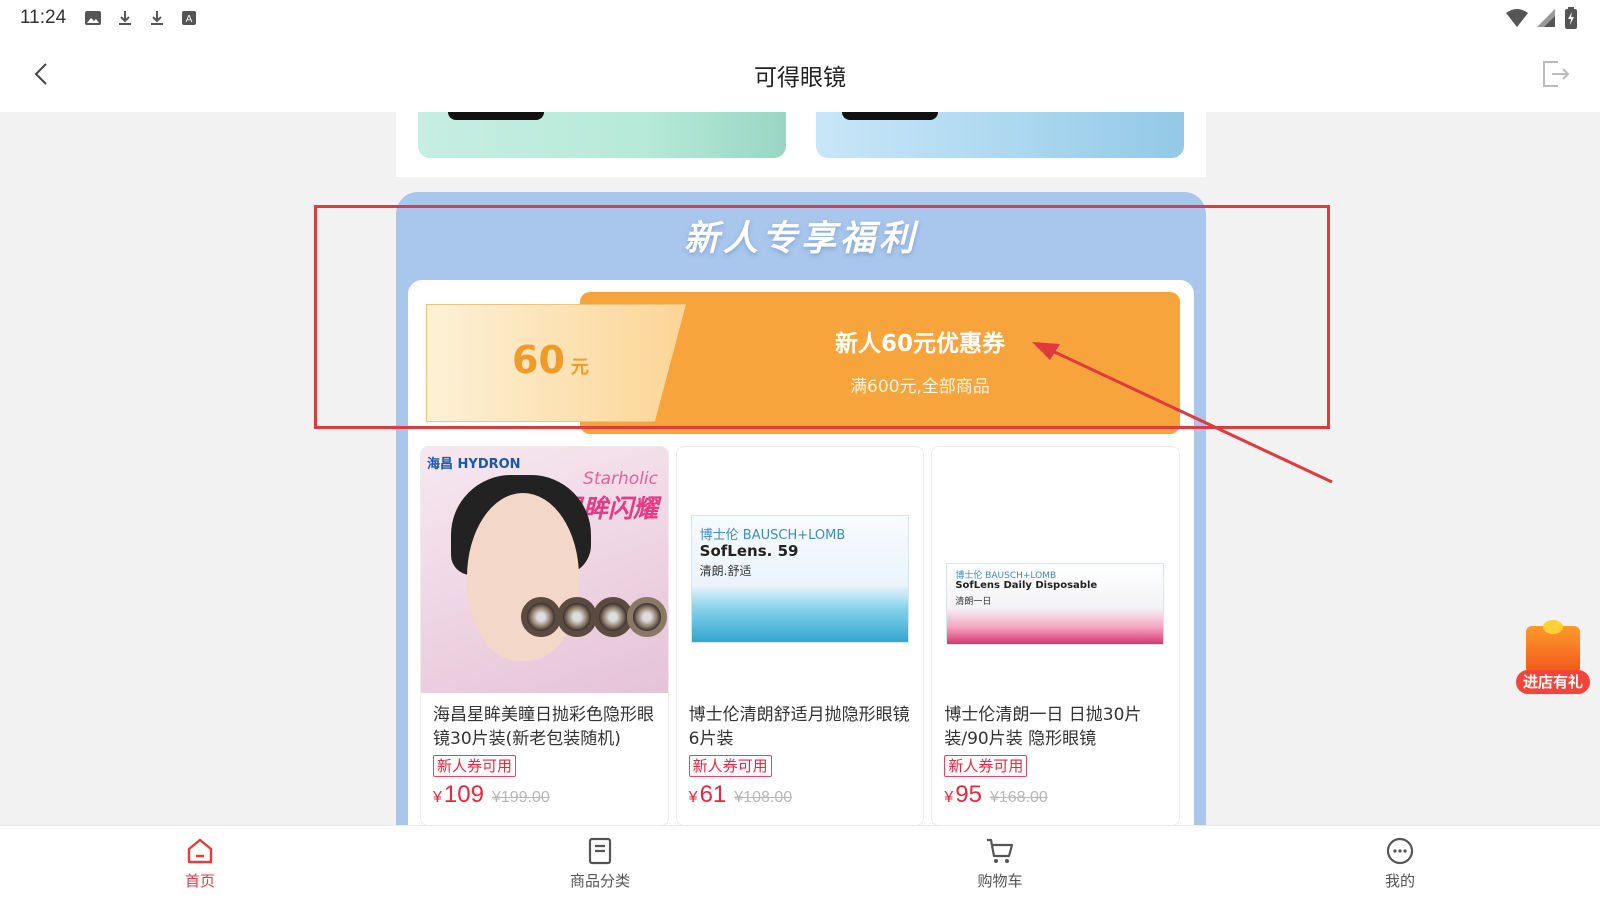 Image resolution: width=1600 pixels, height=900 pixels. I want to click on page-title: 可得眼镜, so click(800, 78).